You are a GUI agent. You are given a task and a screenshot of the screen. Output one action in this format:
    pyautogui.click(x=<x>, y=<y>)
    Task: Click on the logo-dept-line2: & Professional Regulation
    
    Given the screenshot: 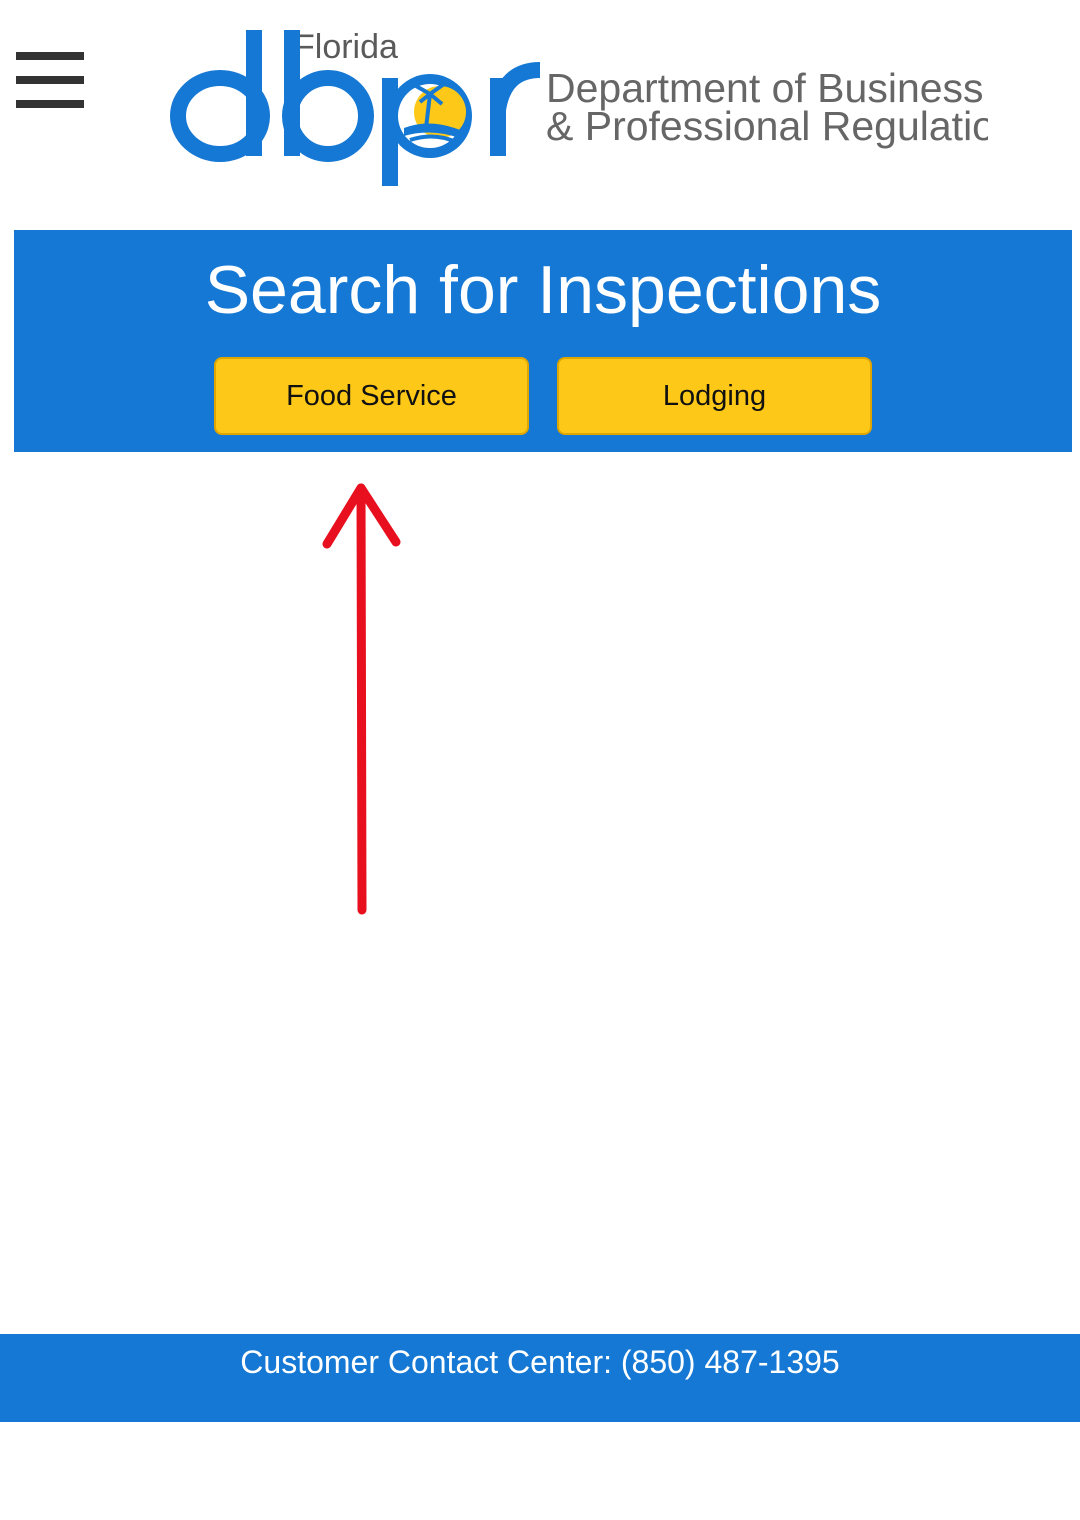 What is the action you would take?
    pyautogui.click(x=767, y=126)
    